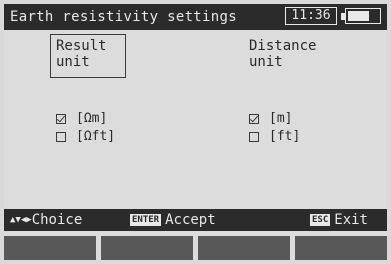  Describe the element at coordinates (92, 118) in the screenshot. I see `option-label: [Ωm]` at that location.